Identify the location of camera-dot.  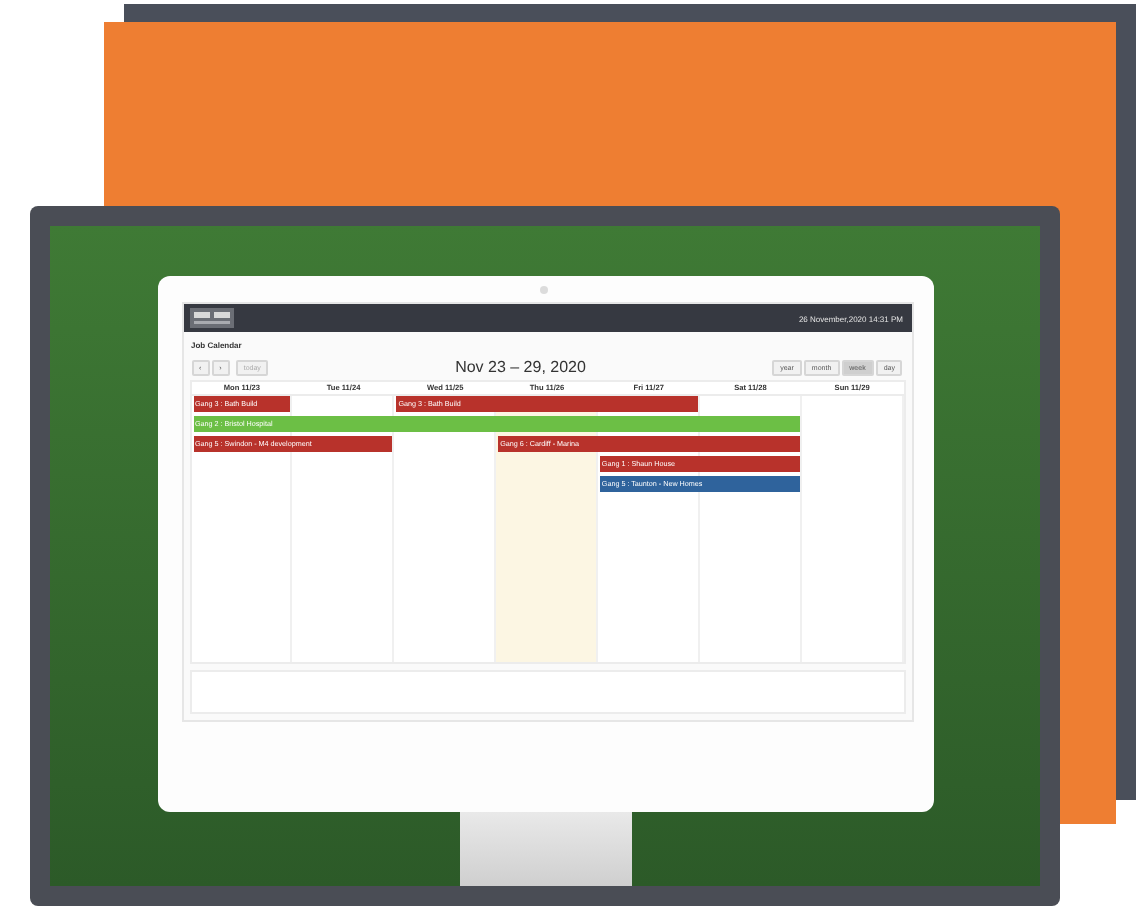
(543, 290).